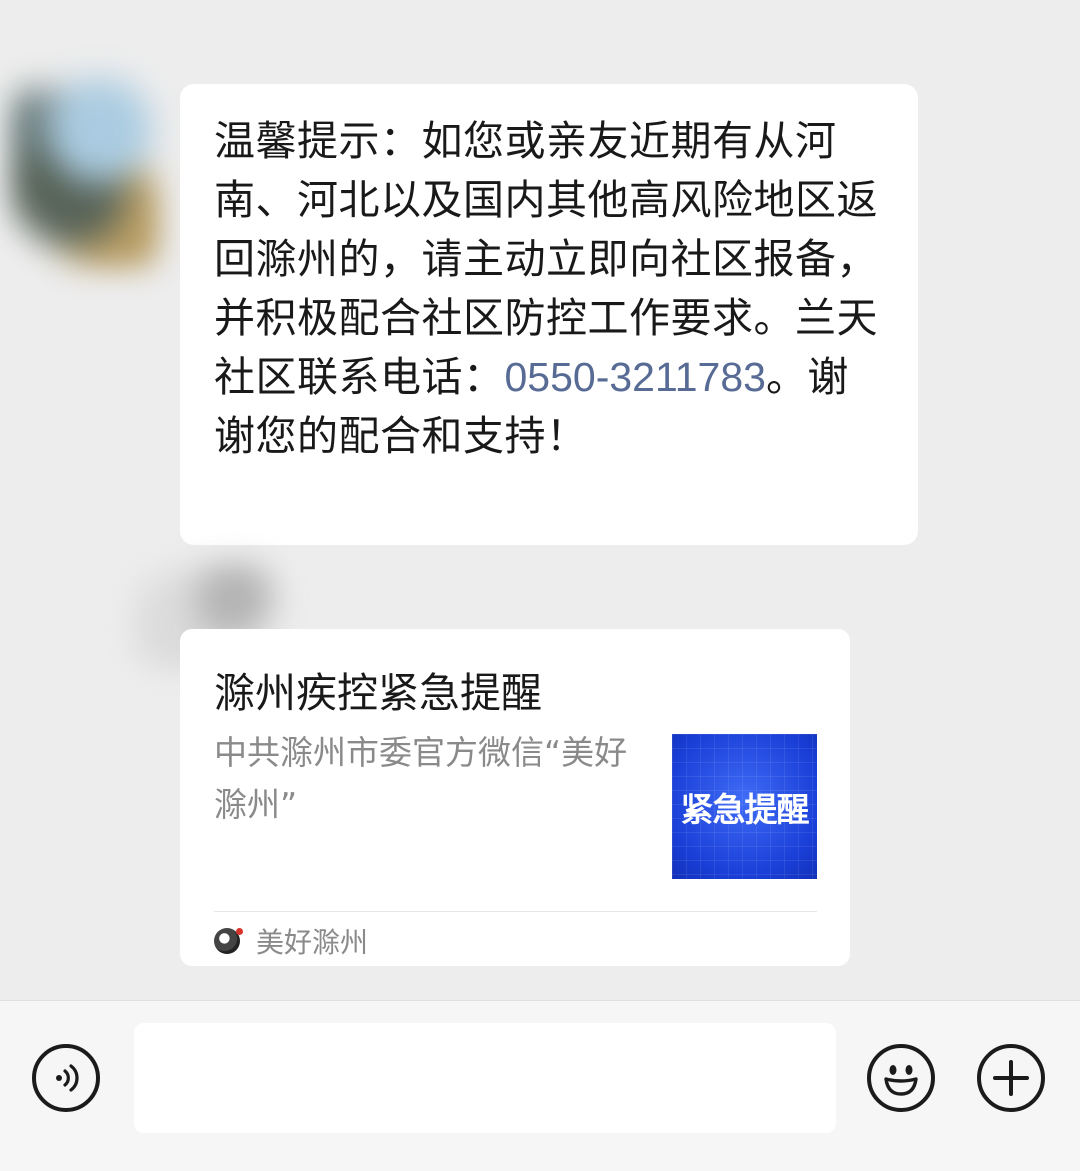 This screenshot has height=1171, width=1080. I want to click on voice-icon, so click(67, 1078).